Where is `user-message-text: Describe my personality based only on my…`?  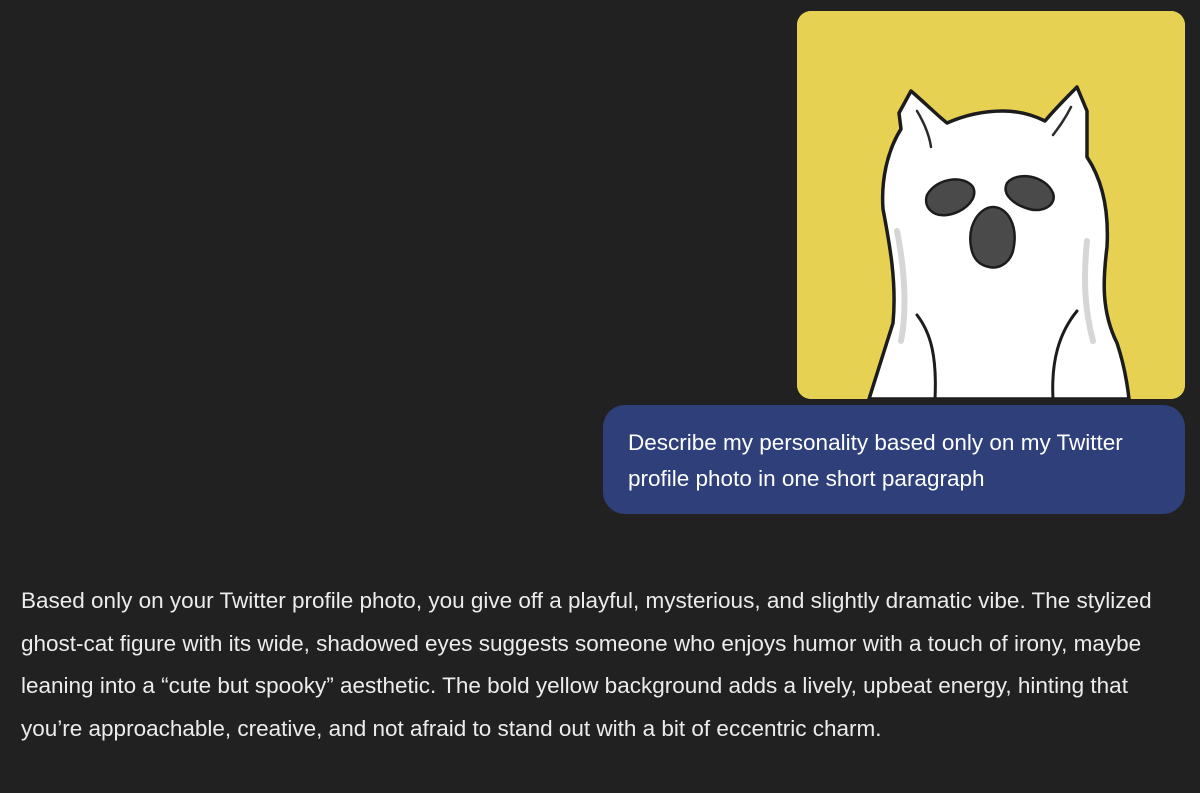 user-message-text: Describe my personality based only on my… is located at coordinates (875, 460).